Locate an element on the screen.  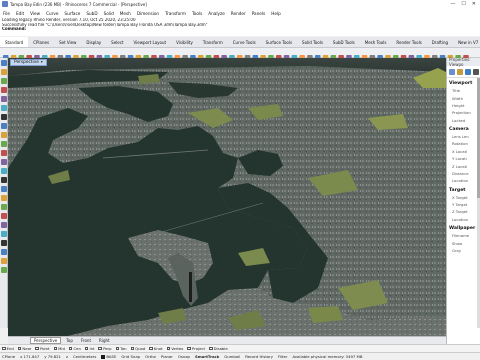
section-target: Target is located at coordinates (463, 189).